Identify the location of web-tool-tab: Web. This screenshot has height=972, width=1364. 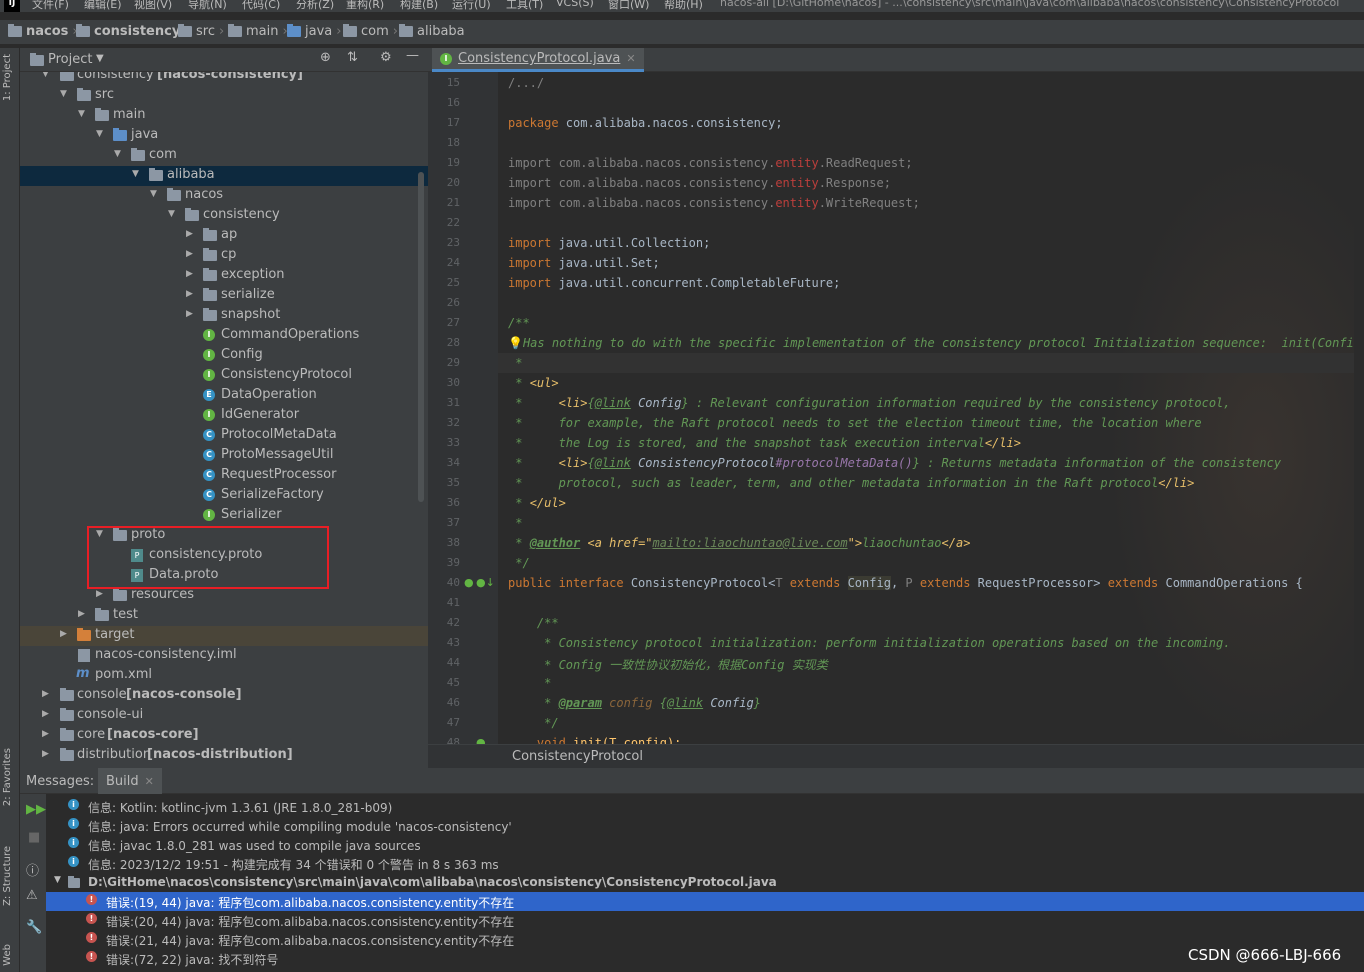
(7, 955).